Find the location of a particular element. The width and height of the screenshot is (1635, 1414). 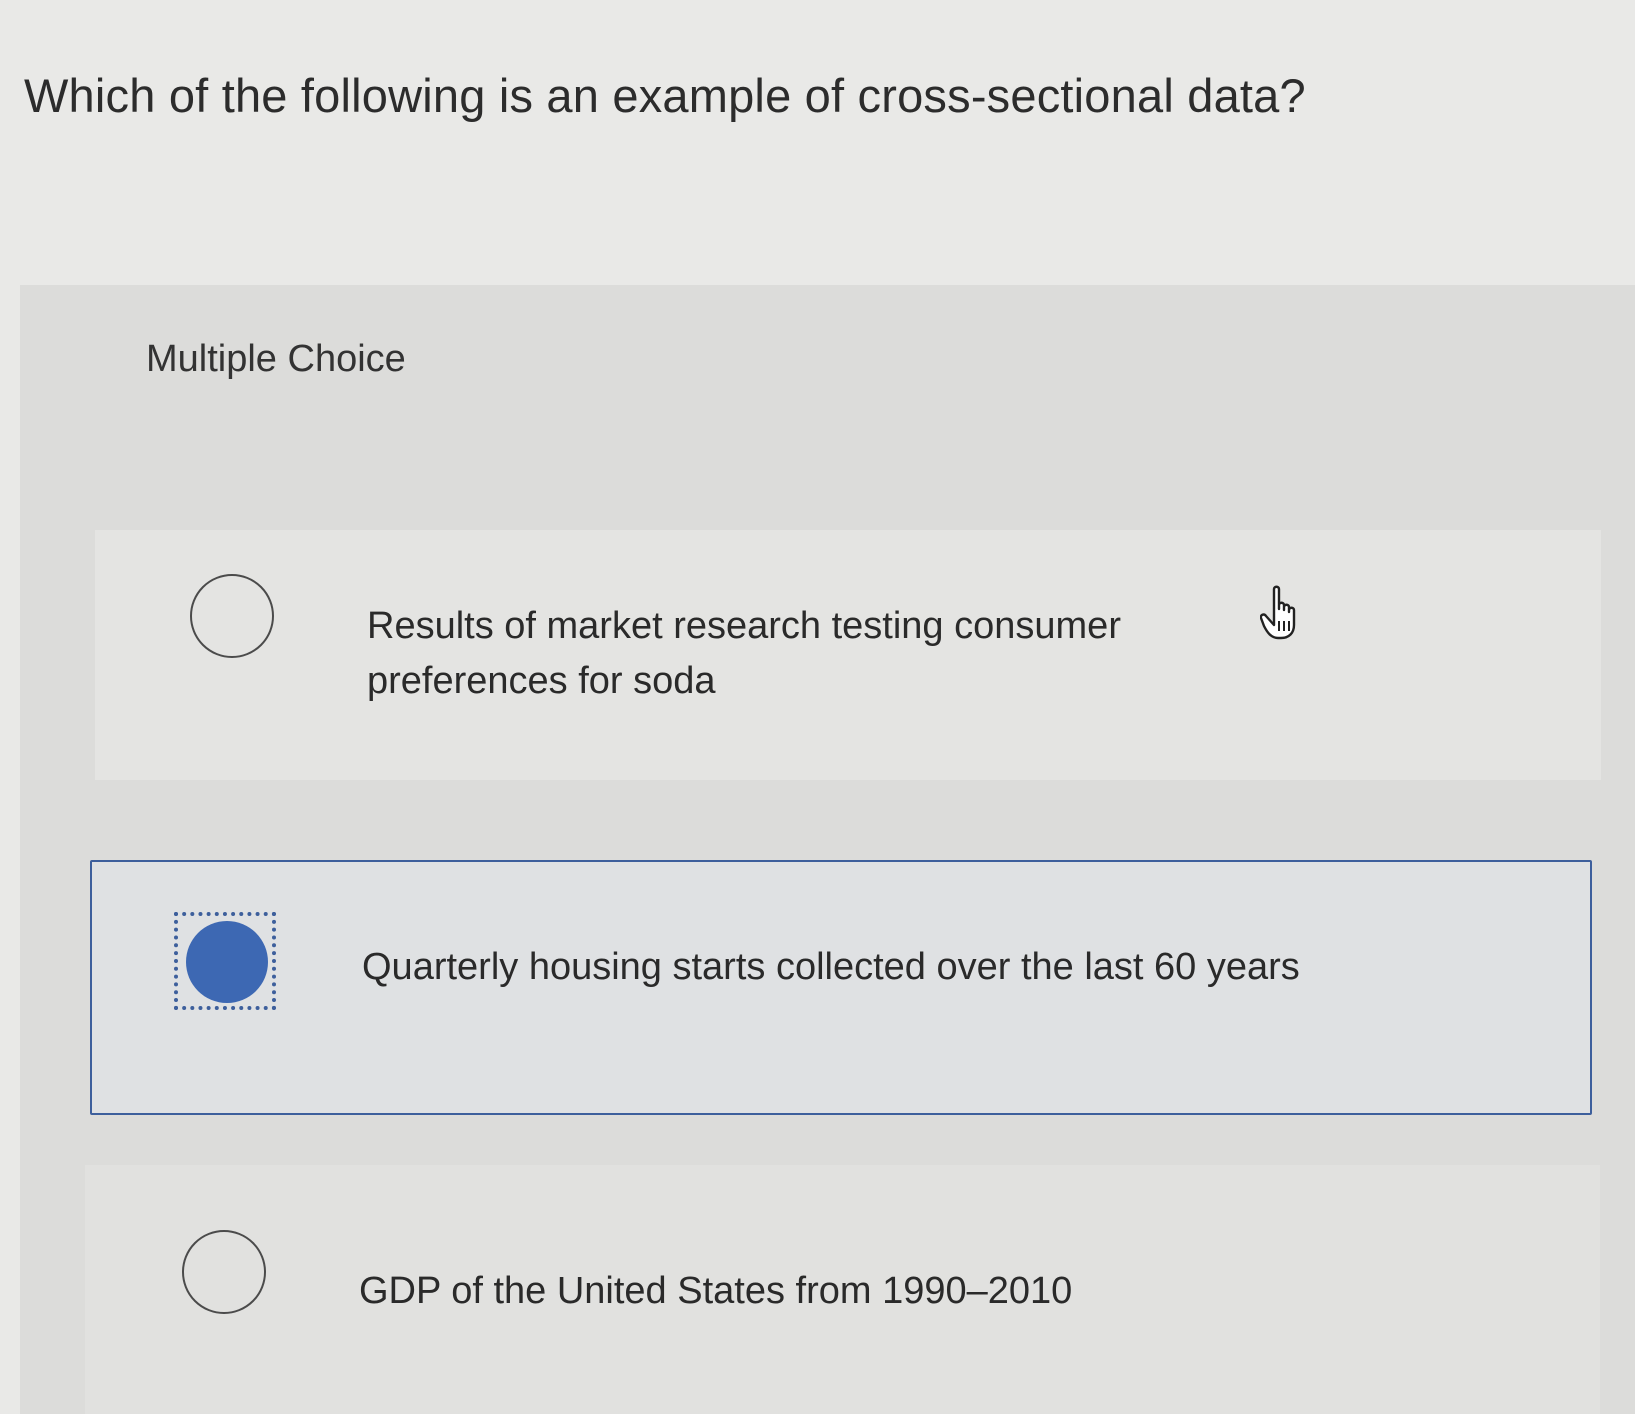

radio-button-selected is located at coordinates (227, 962).